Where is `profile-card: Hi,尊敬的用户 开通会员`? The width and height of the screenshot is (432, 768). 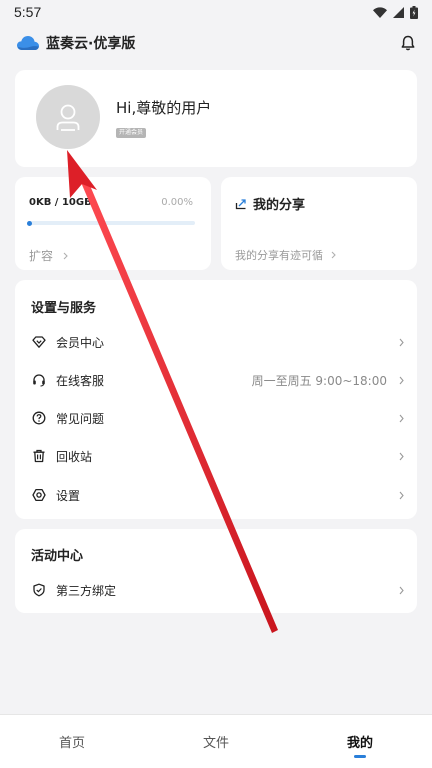
profile-card: Hi,尊敬的用户 开通会员 is located at coordinates (216, 118).